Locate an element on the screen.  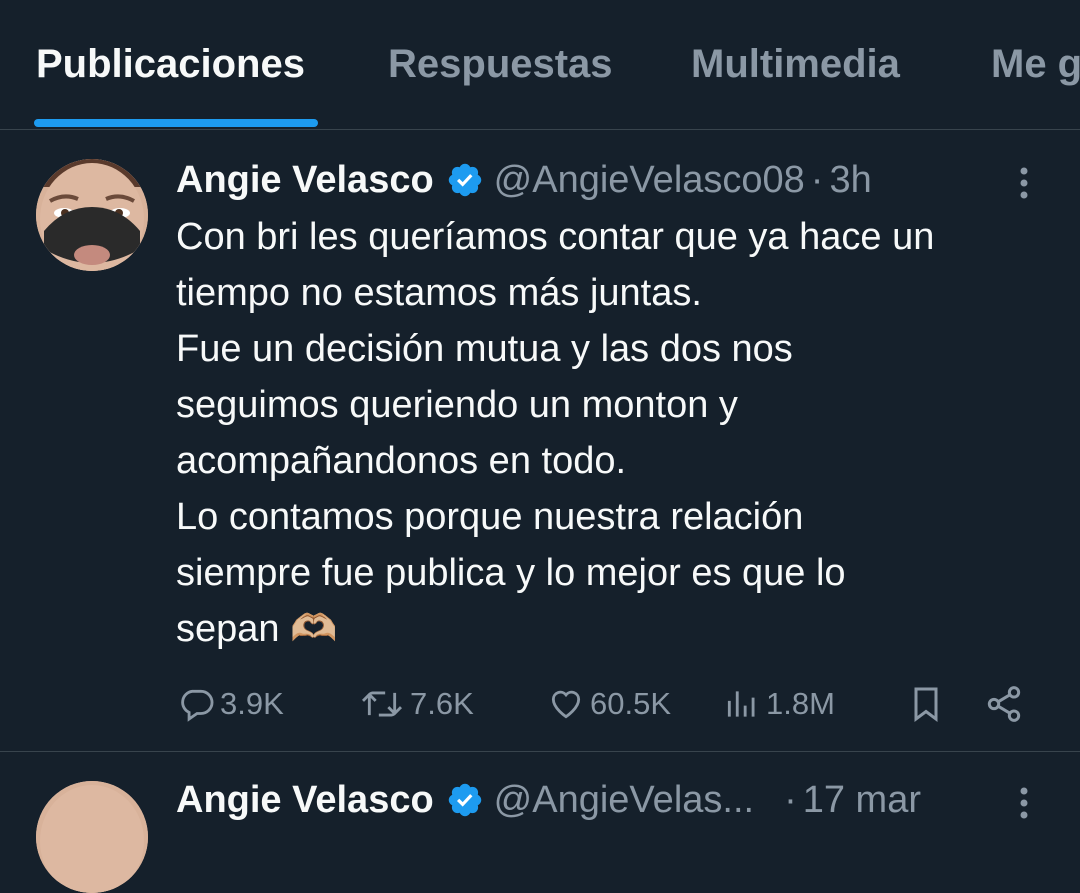
active-tab-indicator is located at coordinates (176, 123).